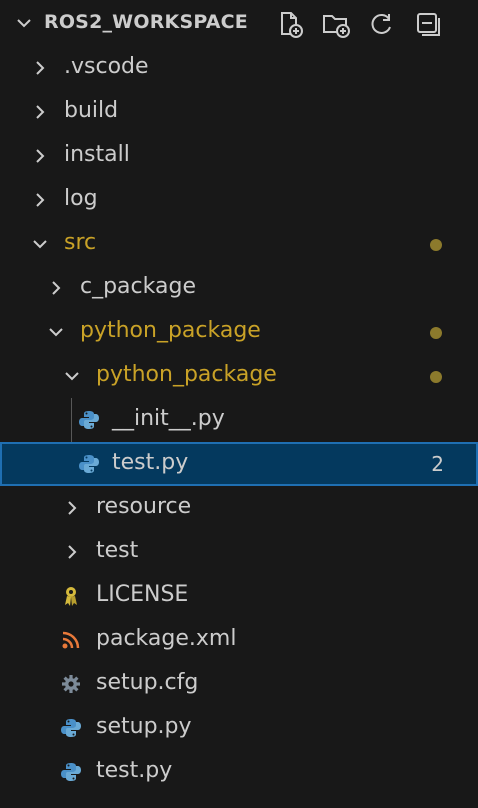  I want to click on tree-item-test-py: test.py, so click(239, 772).